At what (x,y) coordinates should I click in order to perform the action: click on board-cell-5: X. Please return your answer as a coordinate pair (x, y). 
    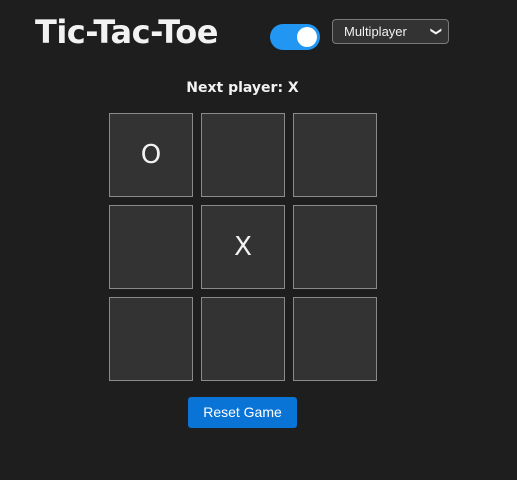
    Looking at the image, I should click on (243, 247).